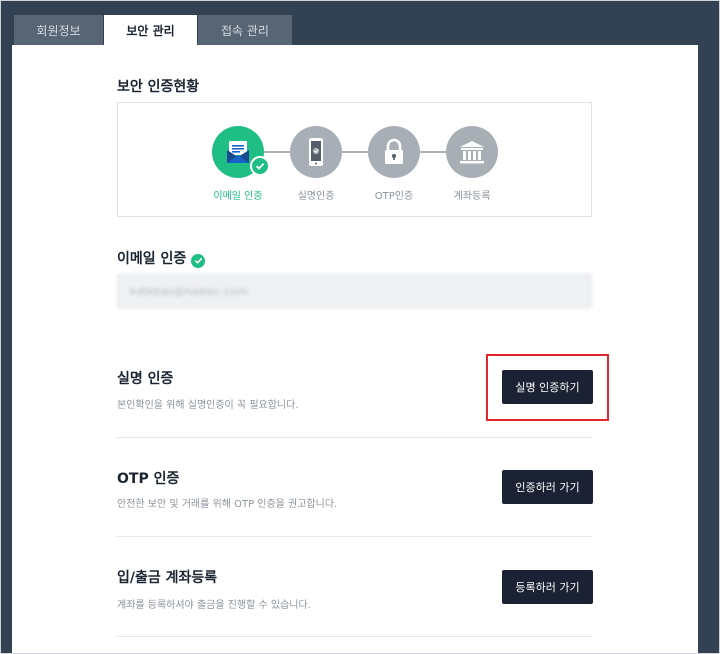 This screenshot has height=654, width=720. What do you see at coordinates (708, 349) in the screenshot?
I see `frame-border-right` at bounding box center [708, 349].